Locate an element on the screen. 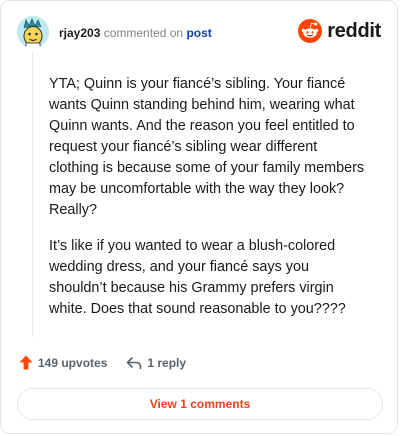 The width and height of the screenshot is (400, 436). comment-header: rjay203 commented on post is located at coordinates (135, 33).